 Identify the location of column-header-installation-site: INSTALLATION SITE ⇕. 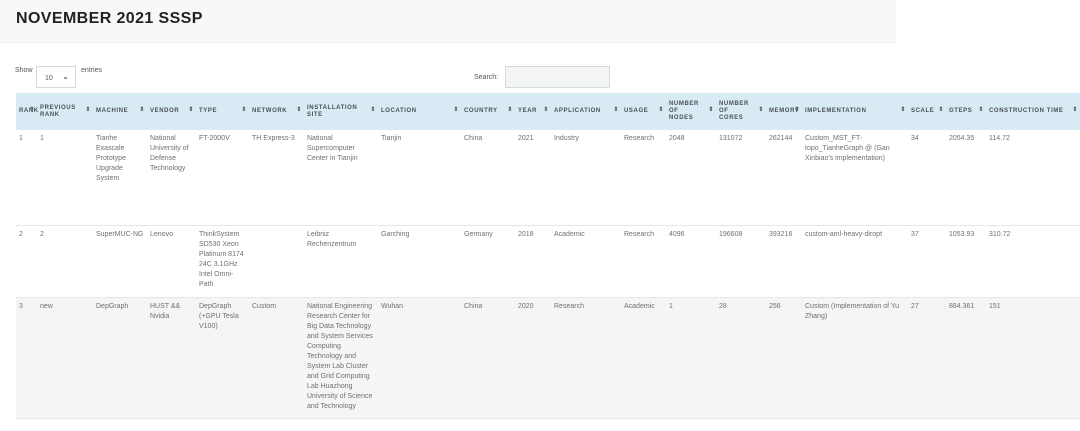
(341, 111).